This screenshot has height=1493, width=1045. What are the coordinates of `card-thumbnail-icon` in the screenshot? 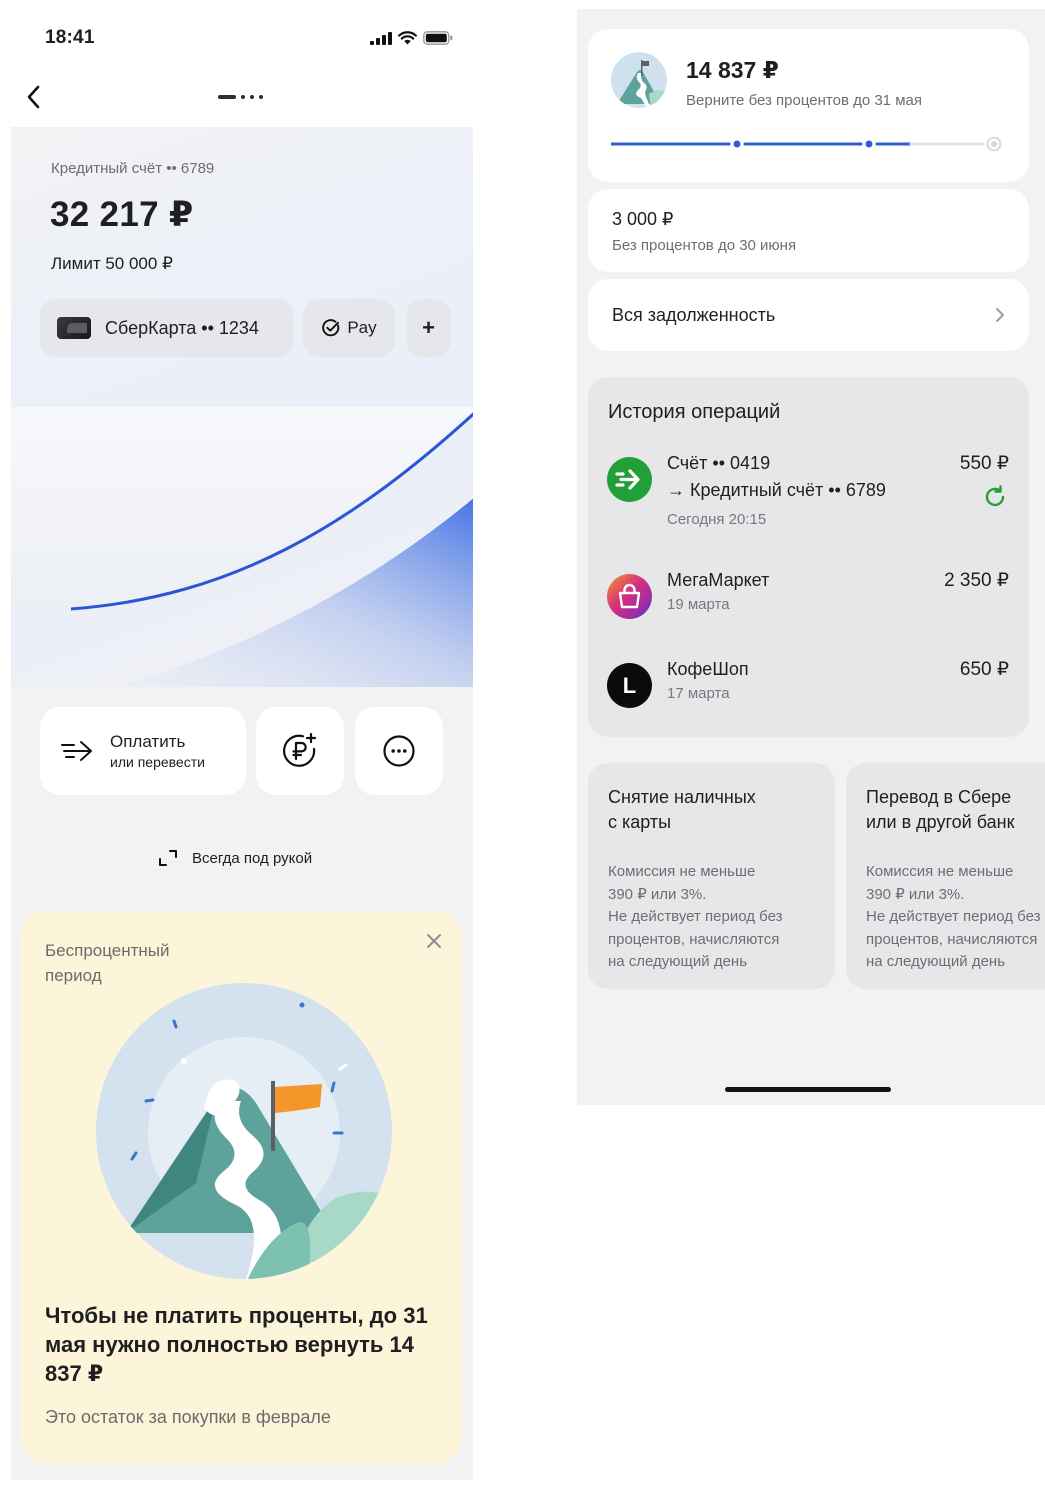 It's located at (74, 328).